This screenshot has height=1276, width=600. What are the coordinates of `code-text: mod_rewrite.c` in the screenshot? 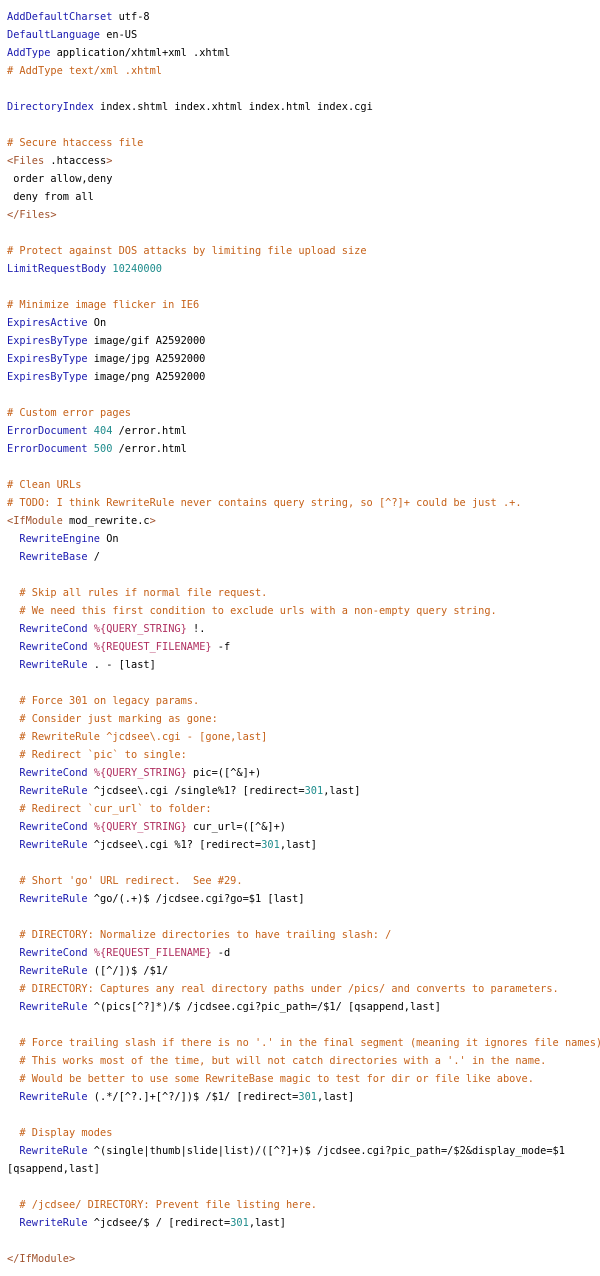 It's located at (106, 521).